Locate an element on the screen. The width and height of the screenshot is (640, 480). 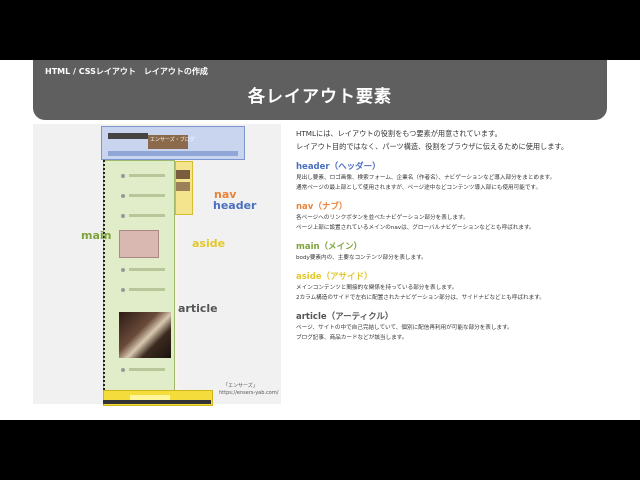
intro-line: HTMLには、レイアウトの役割をもつ要素が用意されています。 is located at coordinates (399, 133).